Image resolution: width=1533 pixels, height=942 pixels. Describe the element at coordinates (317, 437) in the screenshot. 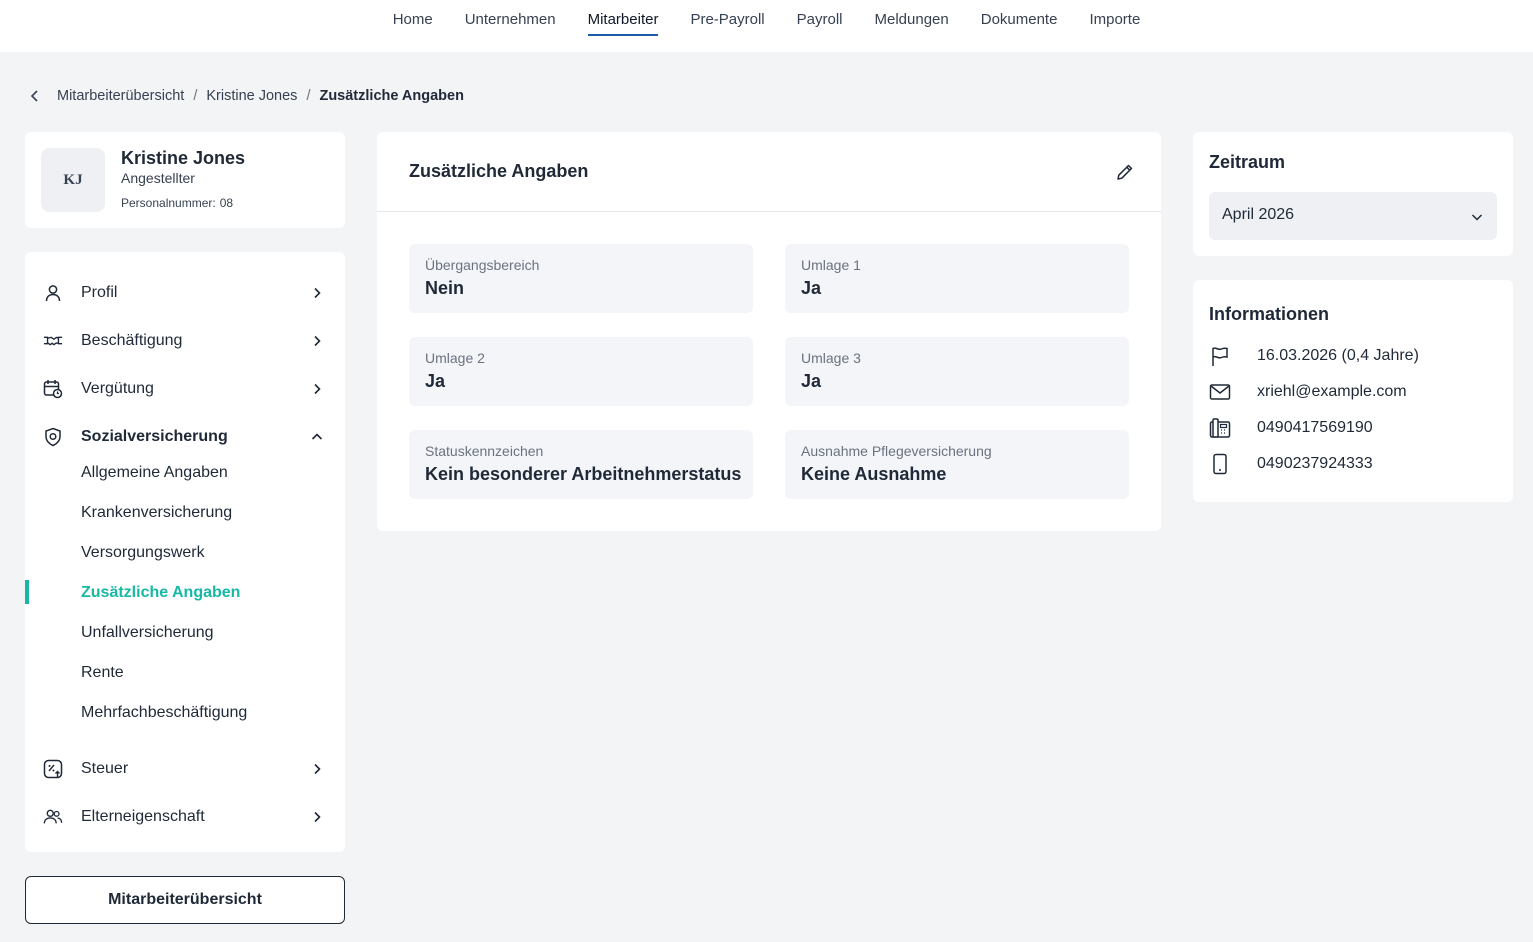

I see `chevron-up-icon` at that location.